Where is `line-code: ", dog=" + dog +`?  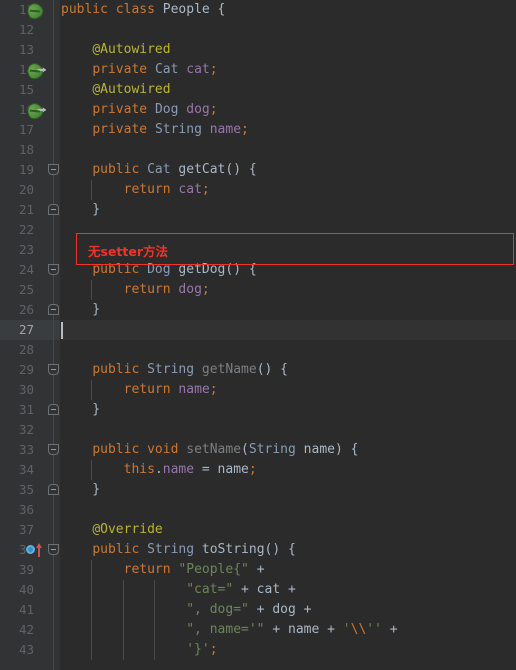
line-code: ", dog=" + dog + is located at coordinates (186, 610).